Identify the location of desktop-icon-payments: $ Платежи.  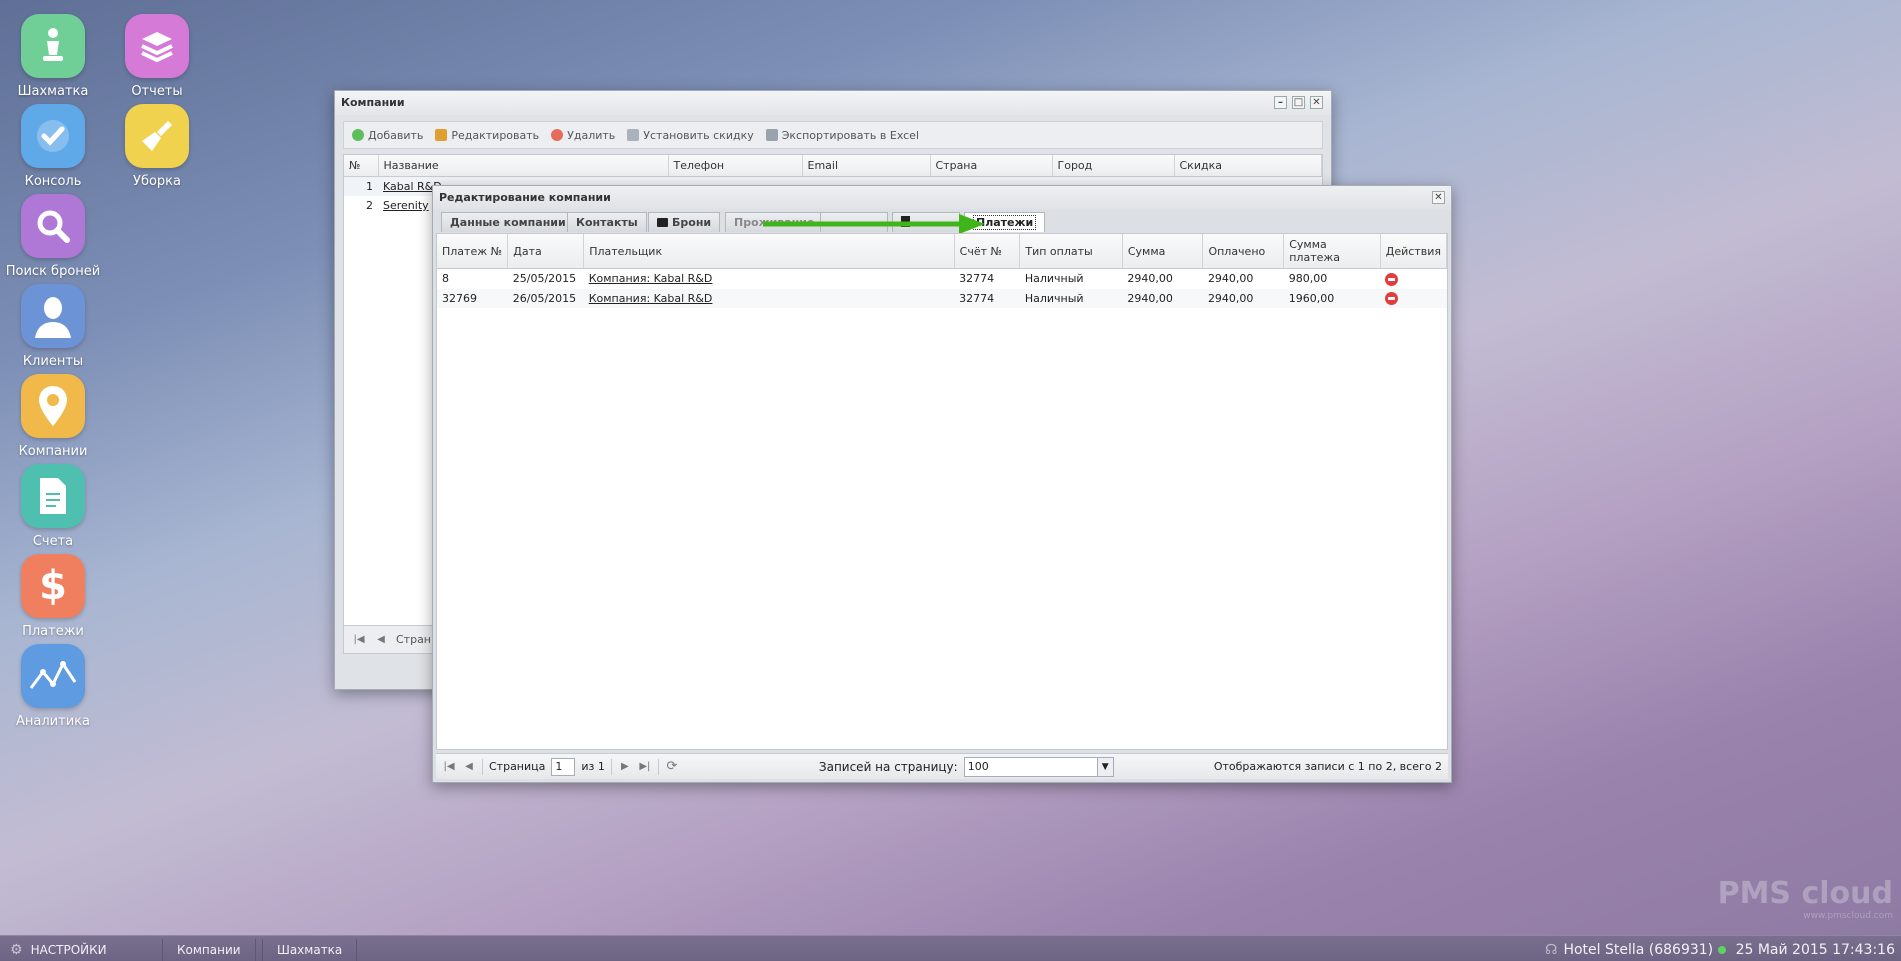
(53, 596).